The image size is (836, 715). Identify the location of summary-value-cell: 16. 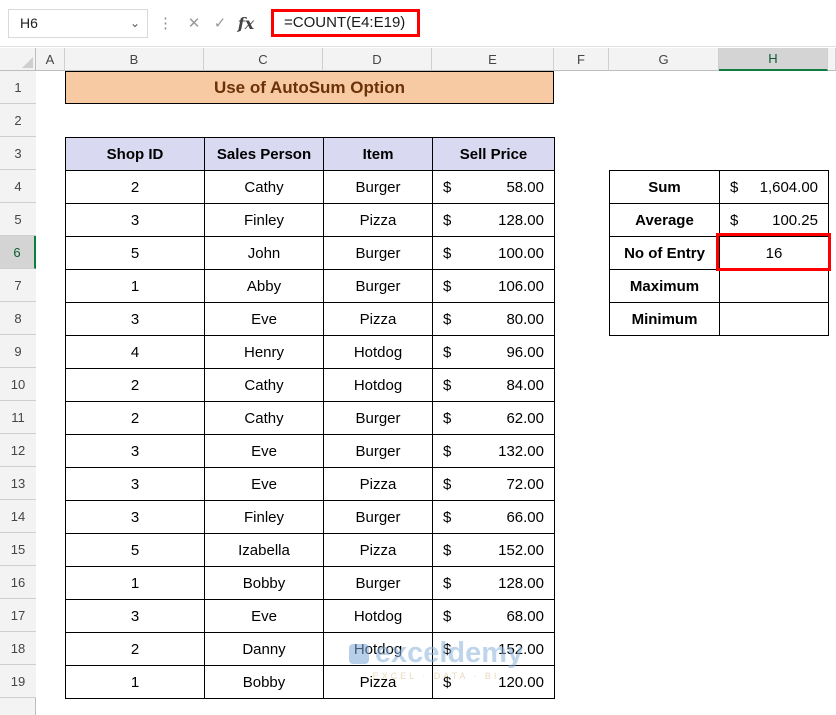
(774, 253).